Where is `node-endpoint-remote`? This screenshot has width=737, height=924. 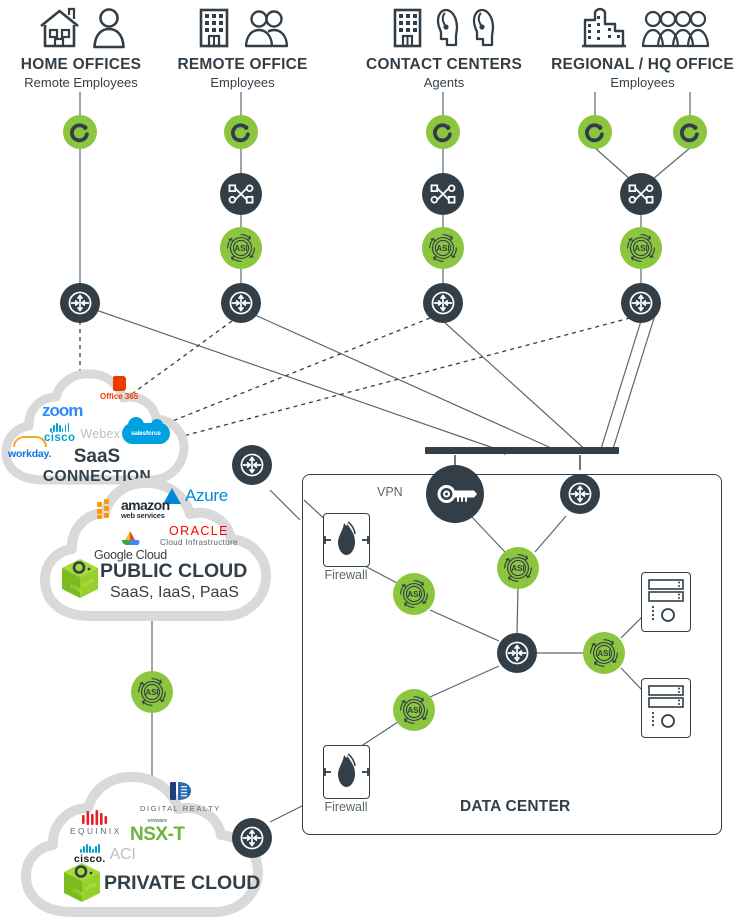
node-endpoint-remote is located at coordinates (241, 132).